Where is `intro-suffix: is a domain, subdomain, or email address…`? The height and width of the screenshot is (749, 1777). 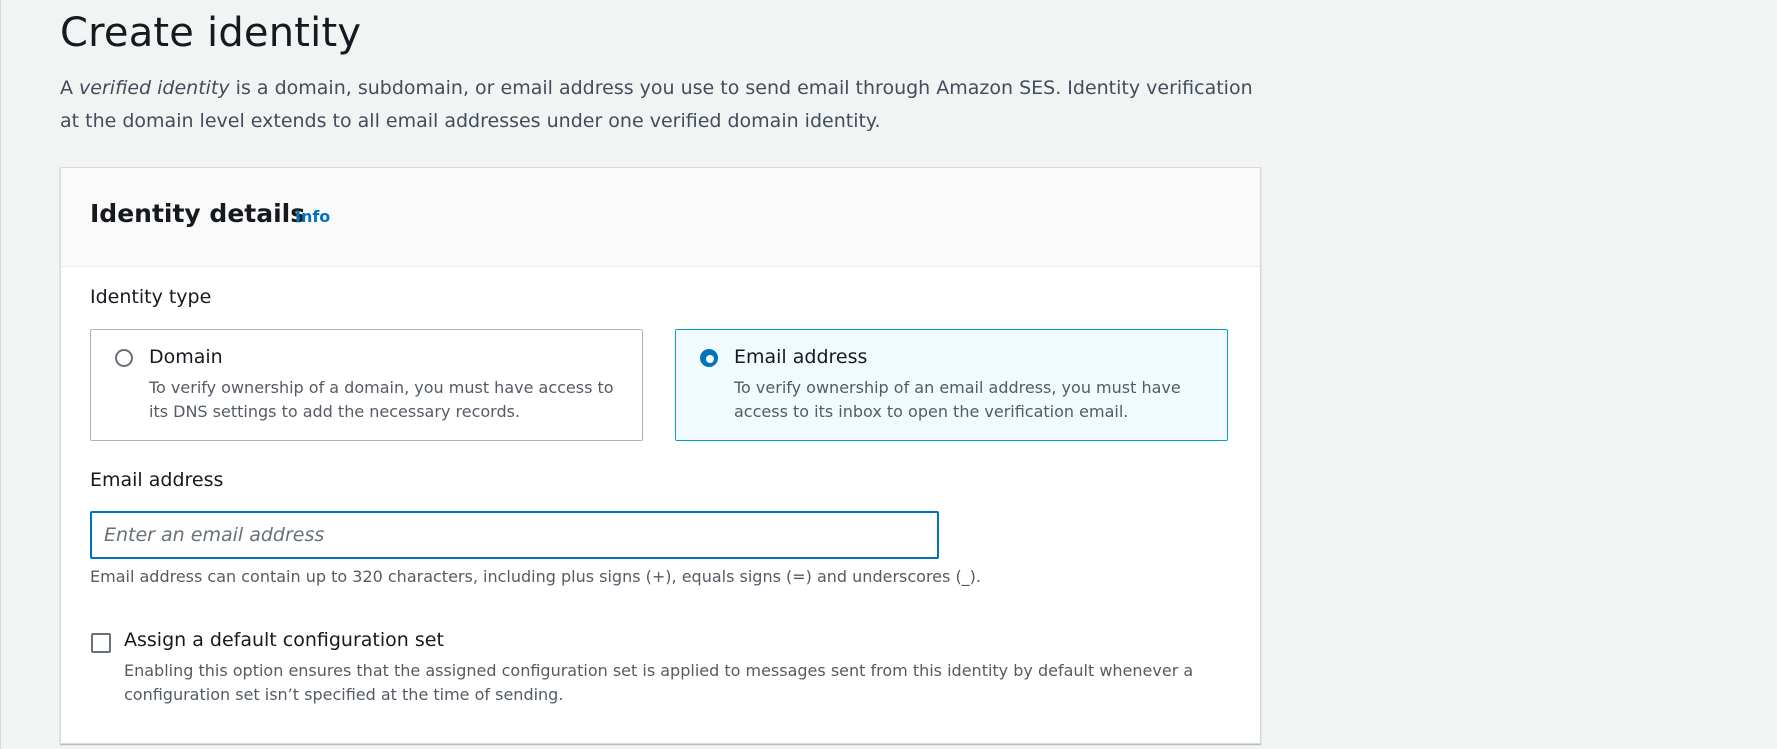
intro-suffix: is a domain, subdomain, or email address… is located at coordinates (656, 104).